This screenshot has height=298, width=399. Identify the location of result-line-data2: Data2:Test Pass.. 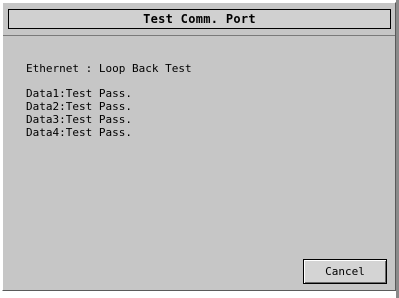
(79, 106).